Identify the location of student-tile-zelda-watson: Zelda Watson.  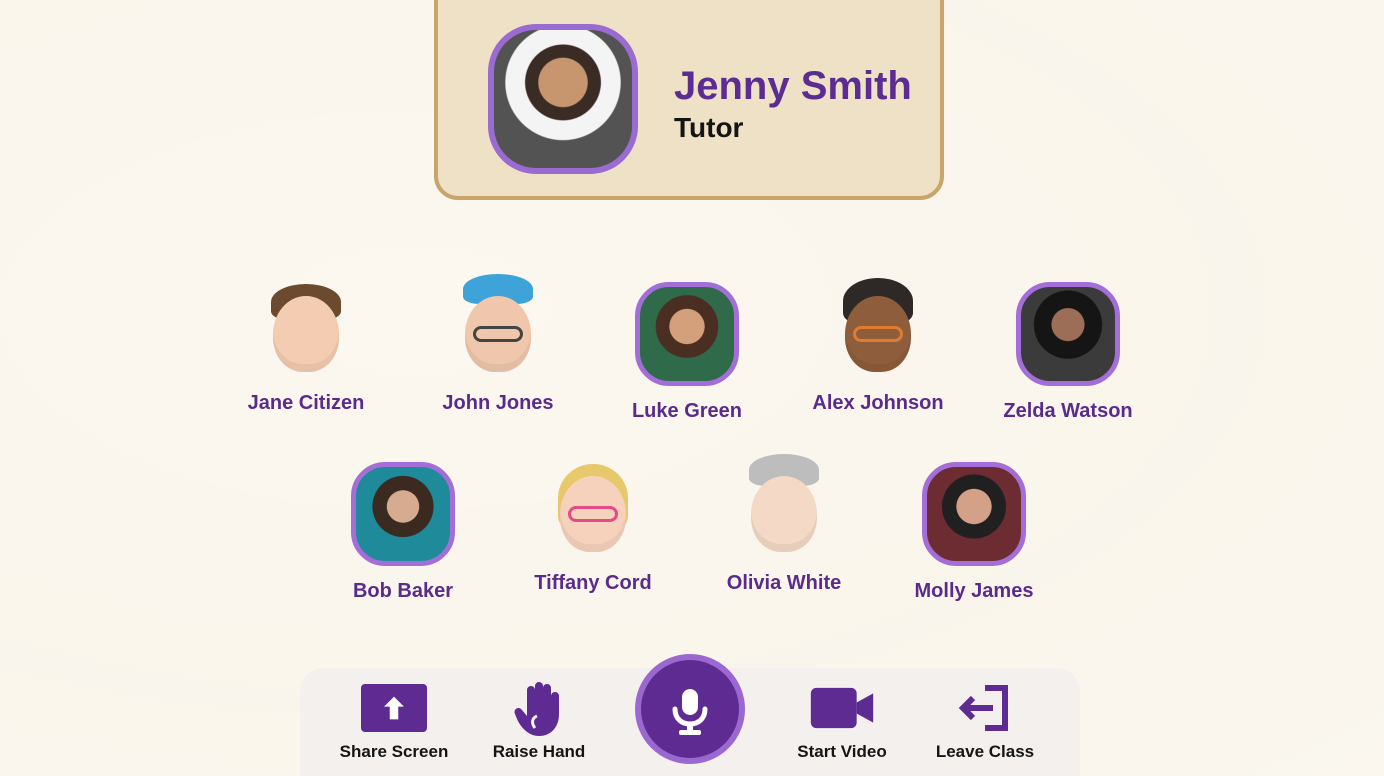
(1068, 352).